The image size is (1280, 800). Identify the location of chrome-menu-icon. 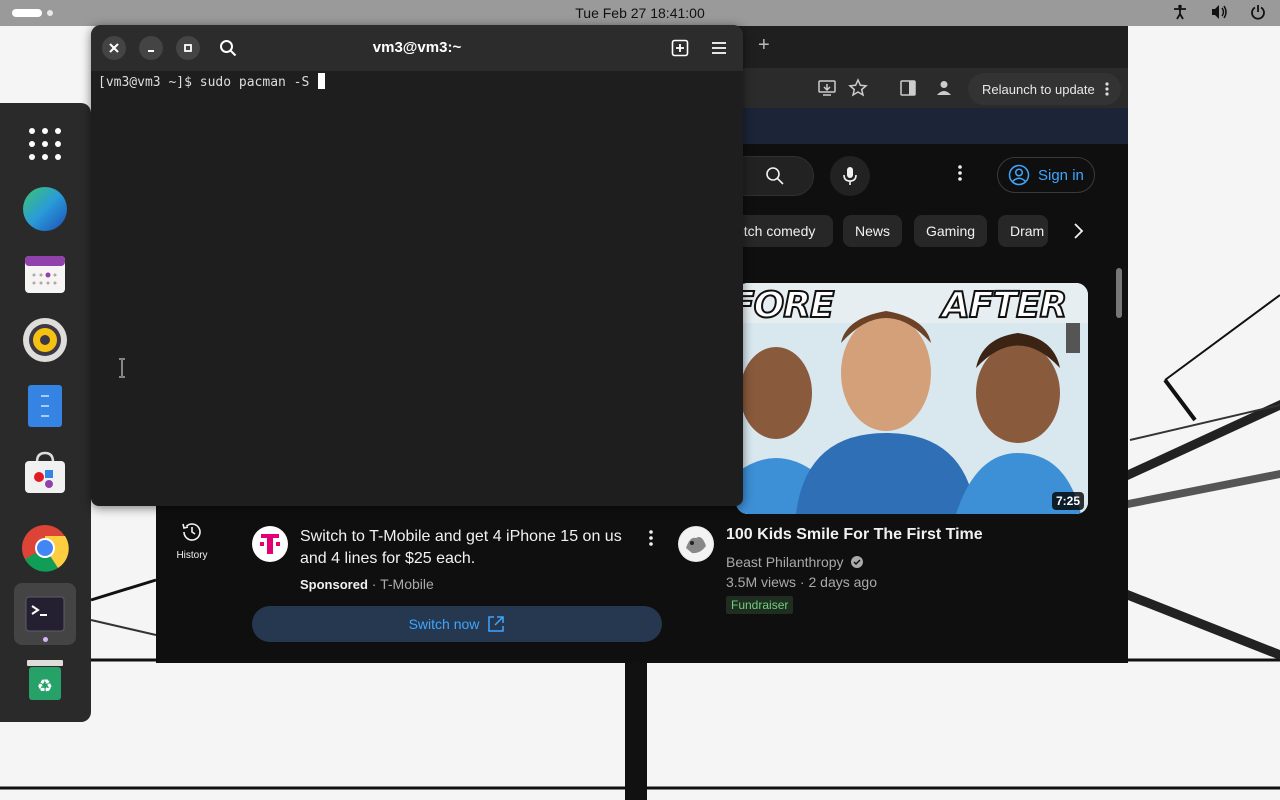
(1107, 89).